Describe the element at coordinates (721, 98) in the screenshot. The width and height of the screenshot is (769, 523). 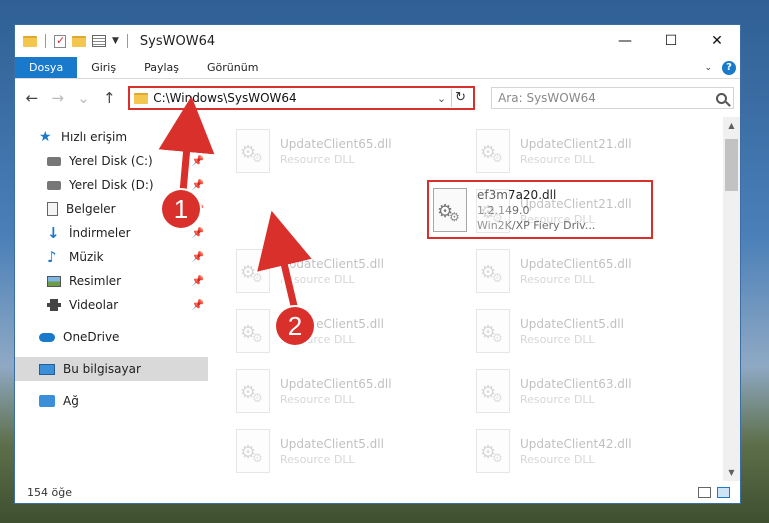
I see `search-icon` at that location.